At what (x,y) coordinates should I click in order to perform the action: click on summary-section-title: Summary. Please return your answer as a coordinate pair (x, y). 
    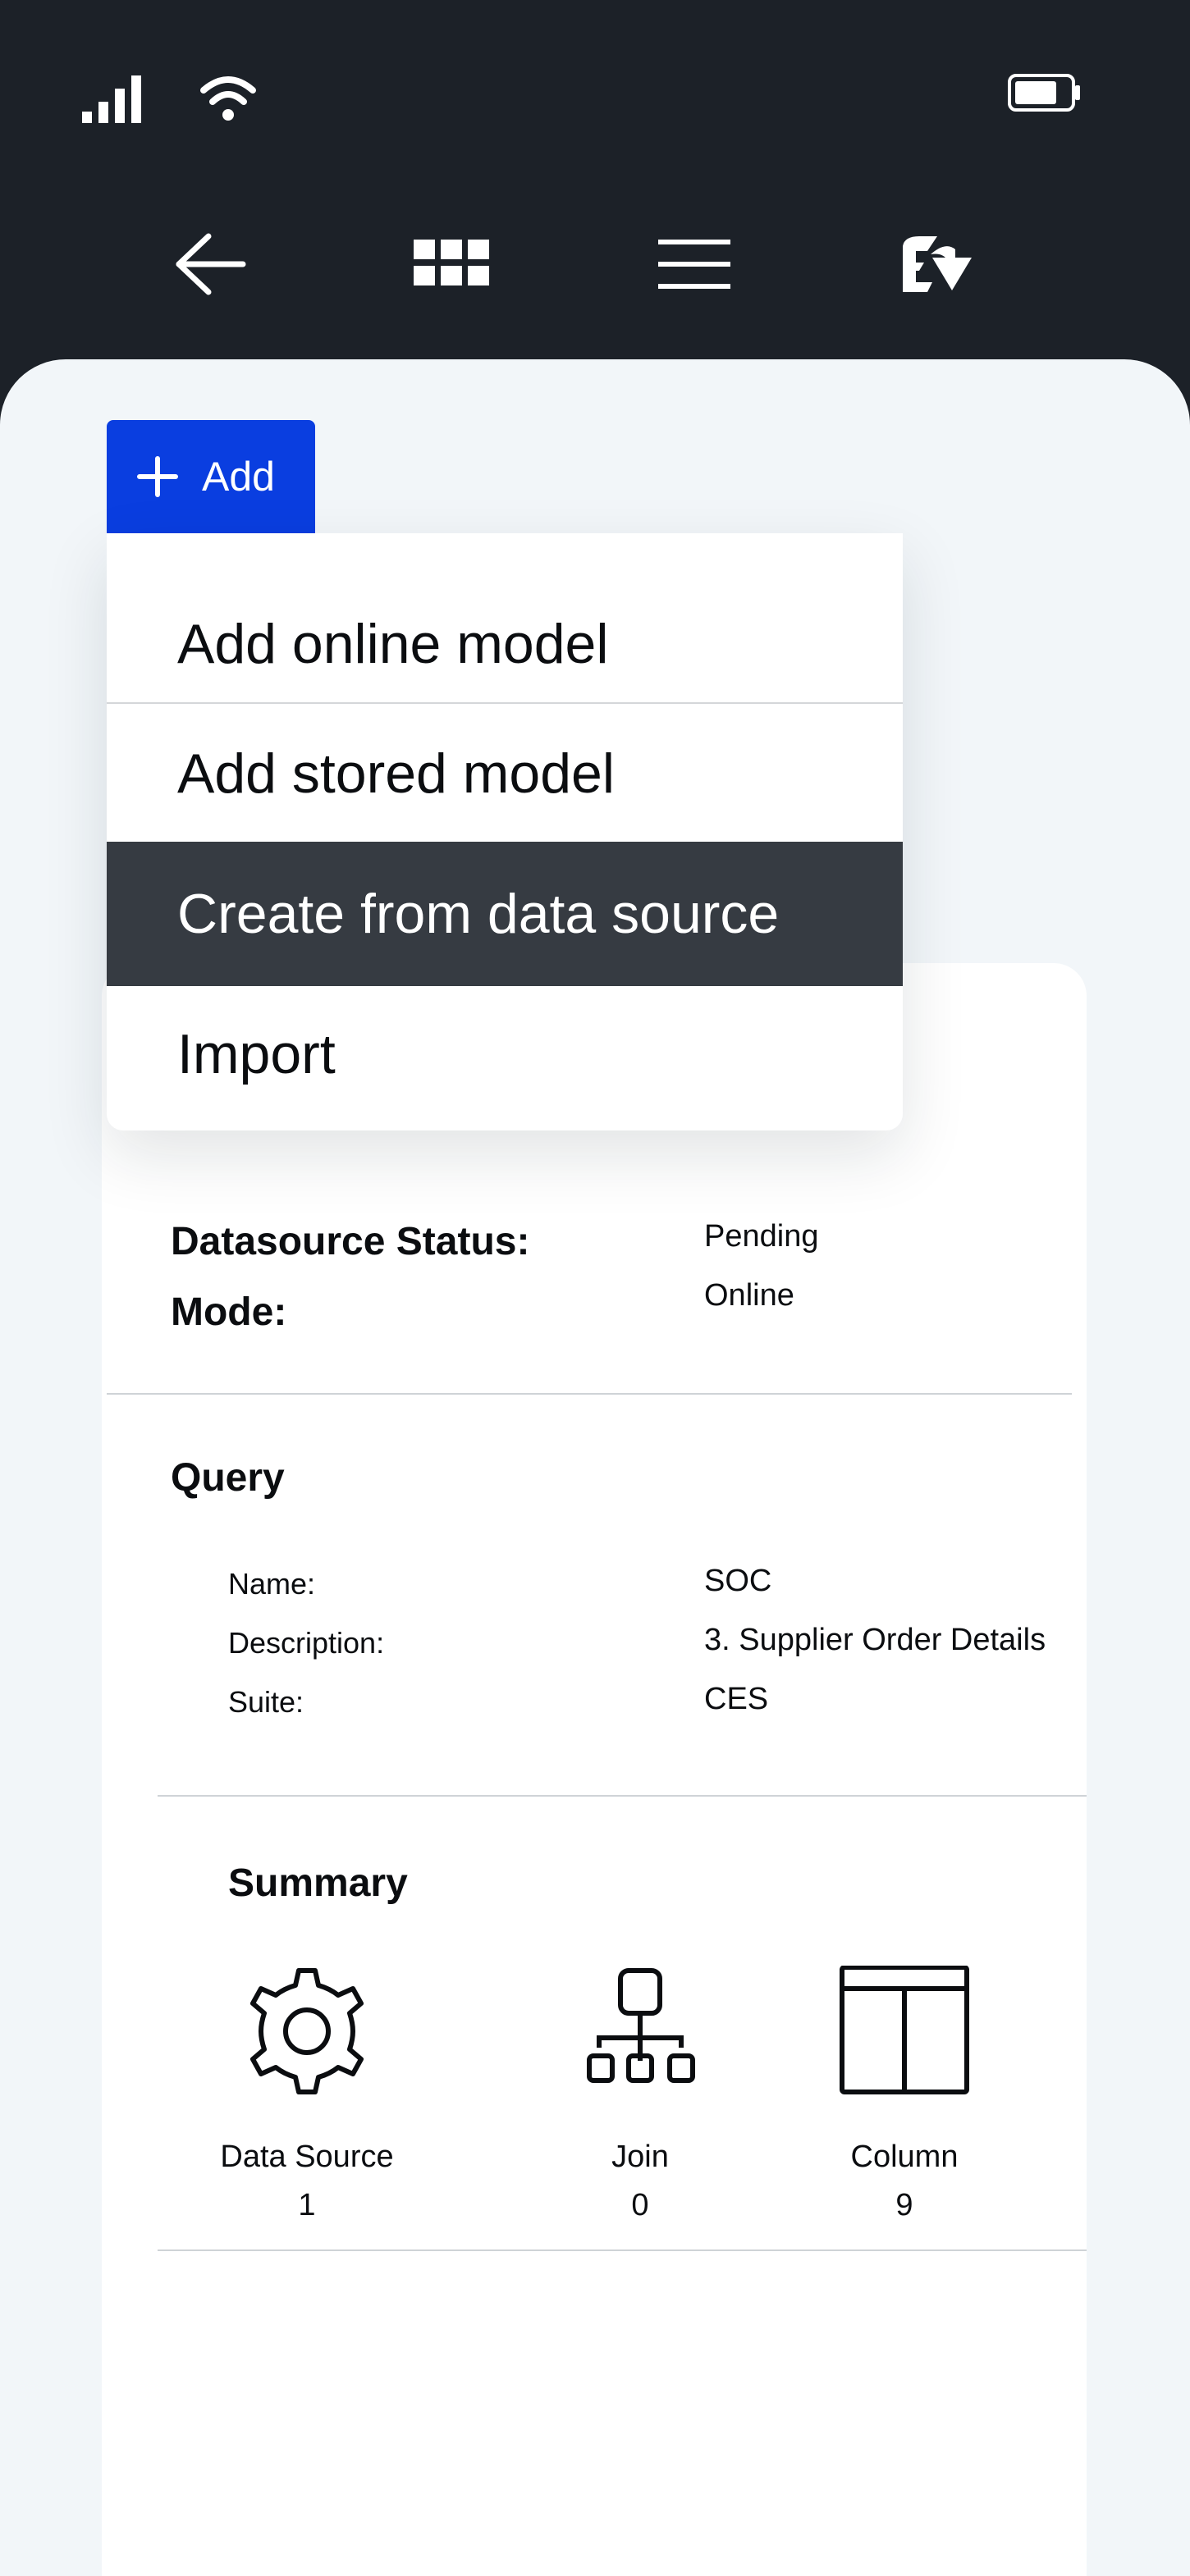
    Looking at the image, I should click on (318, 1883).